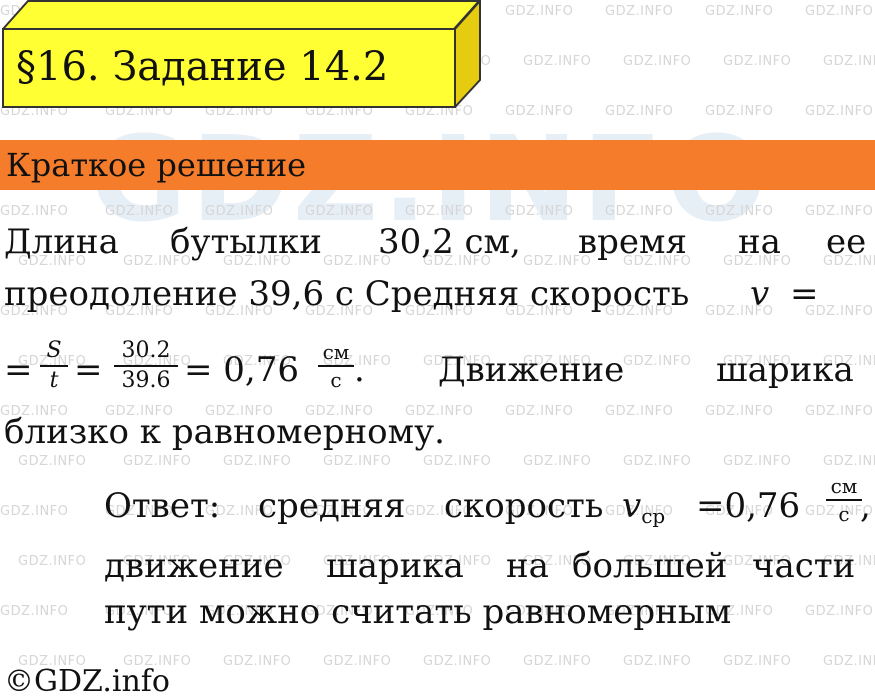 The height and width of the screenshot is (699, 875). What do you see at coordinates (760, 294) in the screenshot?
I see `velocity-symbol: v` at bounding box center [760, 294].